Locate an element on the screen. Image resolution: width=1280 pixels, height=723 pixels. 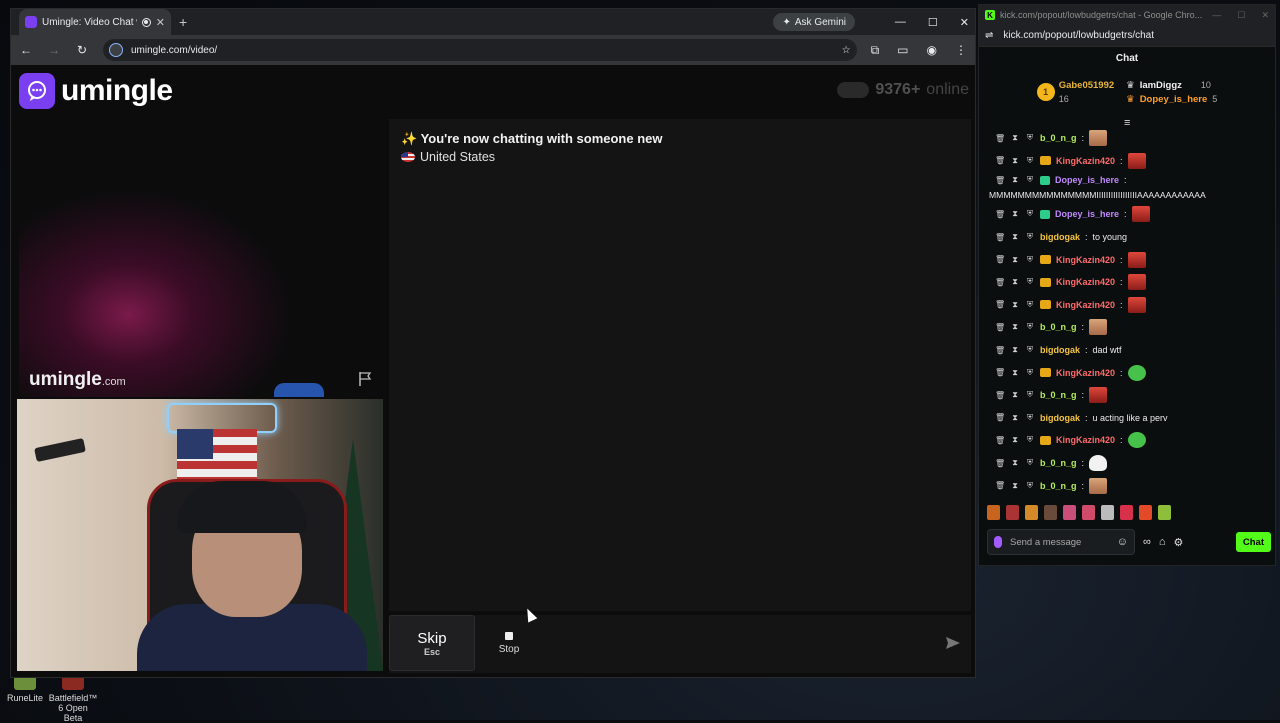
back-icon: ← is located at coordinates (26, 50).